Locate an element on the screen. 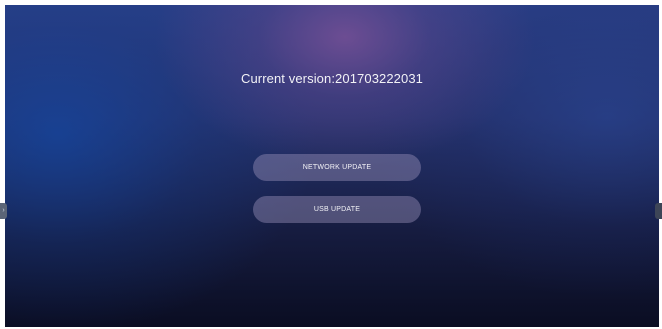  usb-update-button: USB UPDATE is located at coordinates (337, 209).